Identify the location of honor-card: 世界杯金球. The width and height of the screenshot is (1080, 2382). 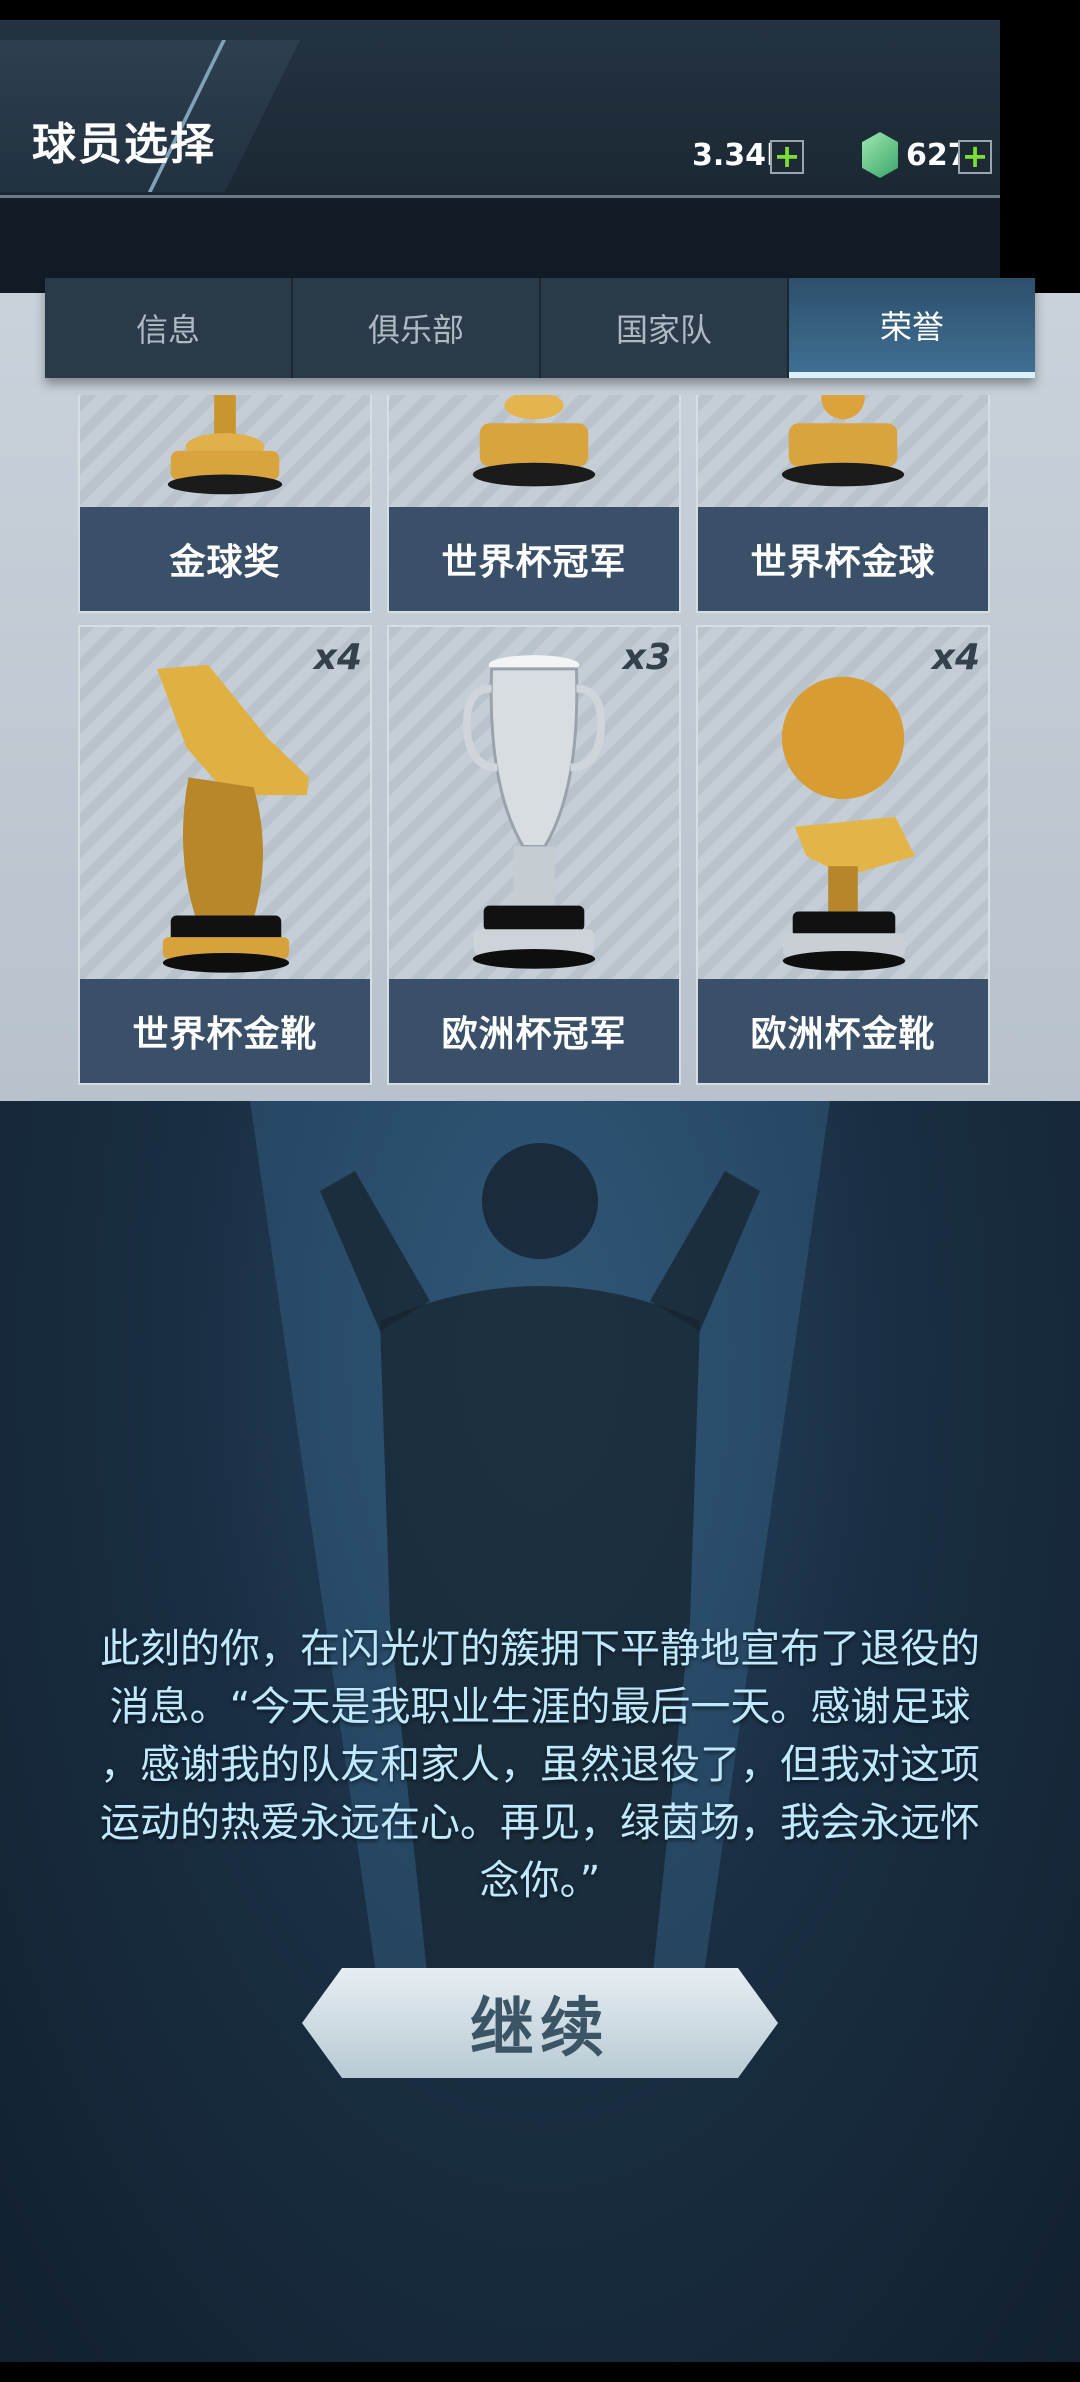
(843, 504).